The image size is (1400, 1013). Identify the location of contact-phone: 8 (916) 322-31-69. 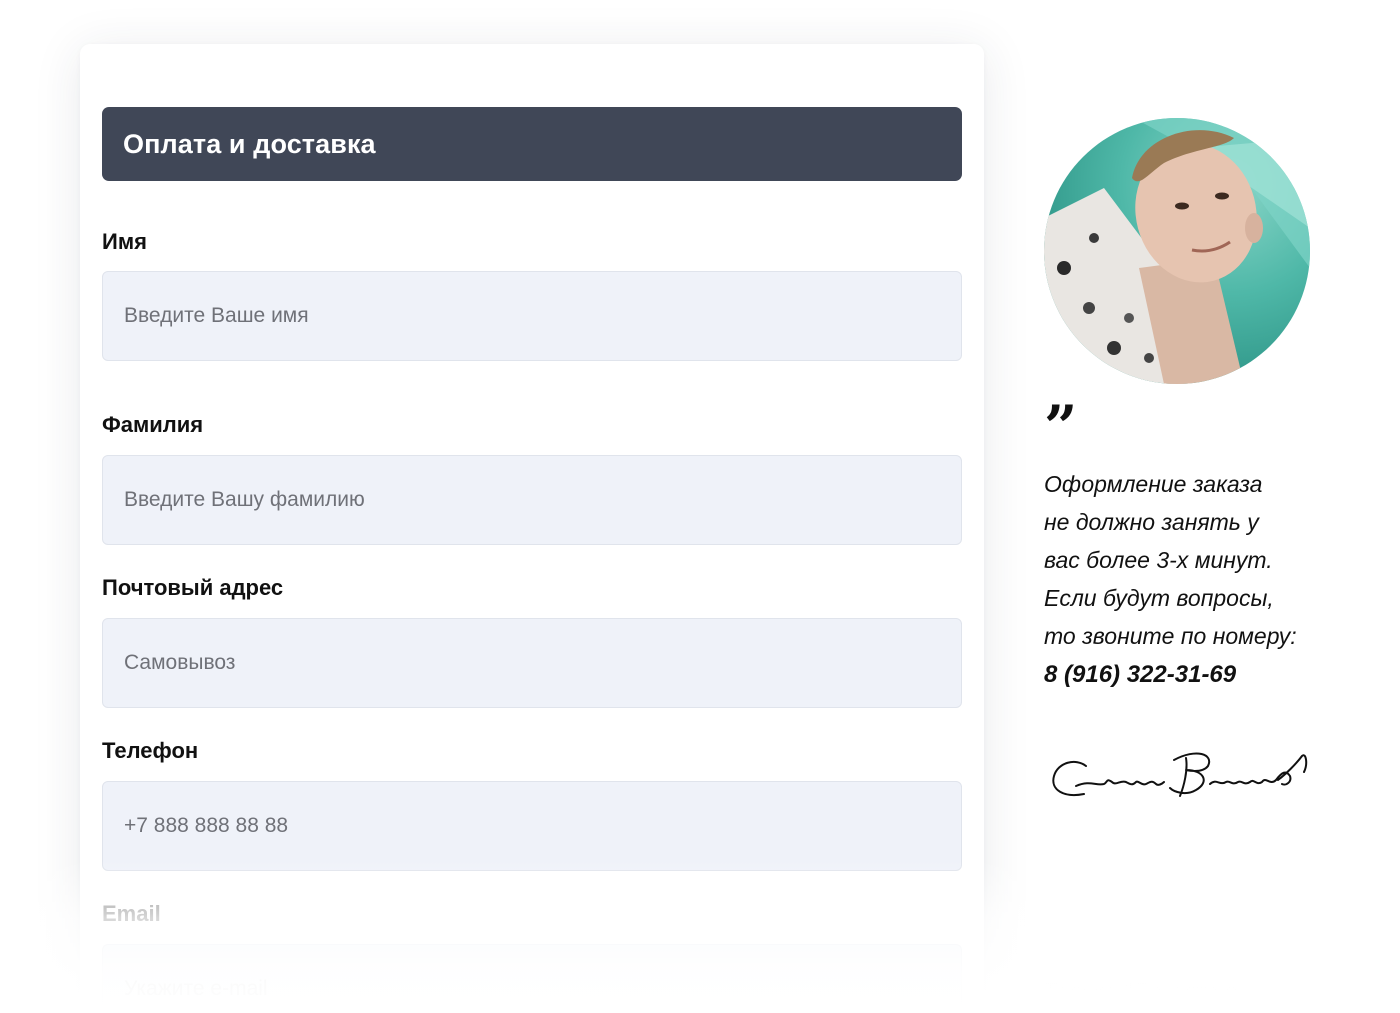
(1140, 674).